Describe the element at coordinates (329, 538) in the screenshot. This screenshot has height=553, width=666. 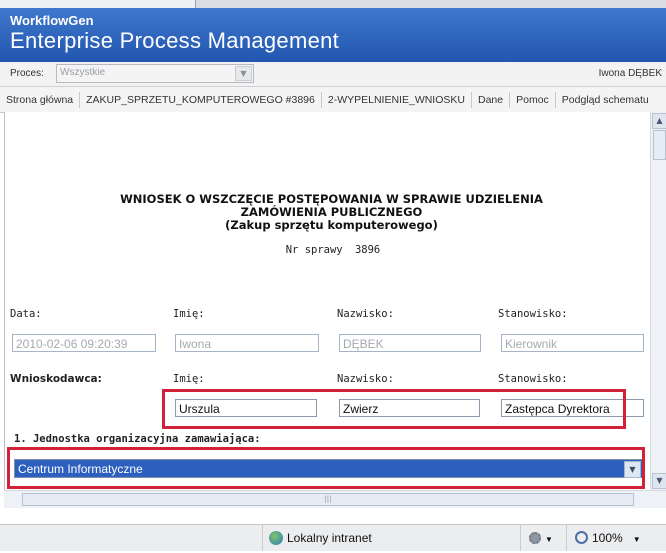
I see `security-zone-text: Lokalny intranet` at that location.